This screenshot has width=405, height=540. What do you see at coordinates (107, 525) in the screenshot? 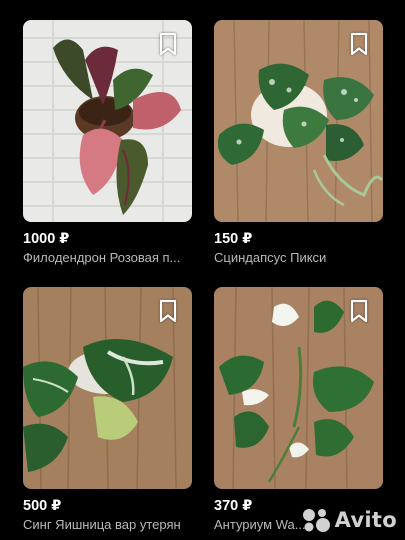
I see `listing-title: Синг Яишница вар утерян` at bounding box center [107, 525].